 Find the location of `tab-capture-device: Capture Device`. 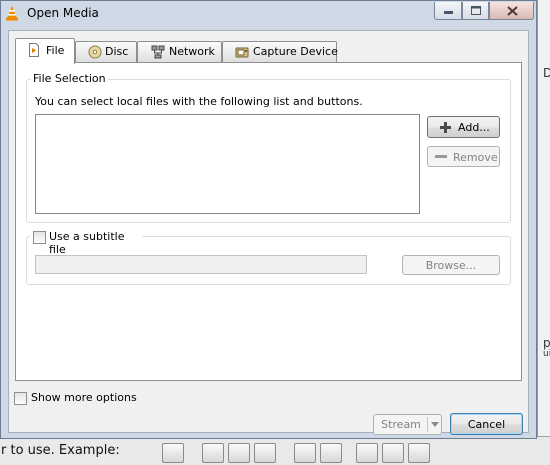

tab-capture-device: Capture Device is located at coordinates (280, 51).